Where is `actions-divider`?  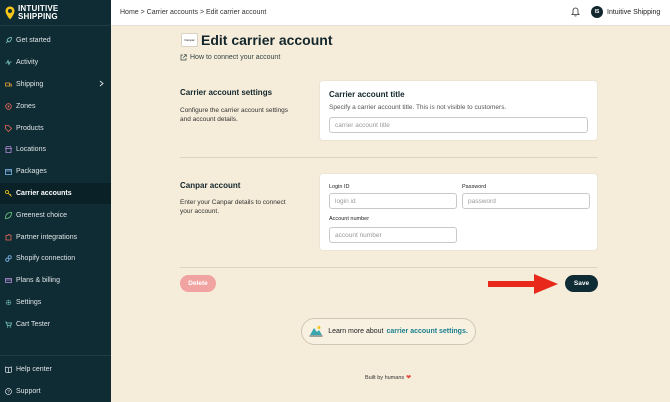
actions-divider is located at coordinates (389, 267).